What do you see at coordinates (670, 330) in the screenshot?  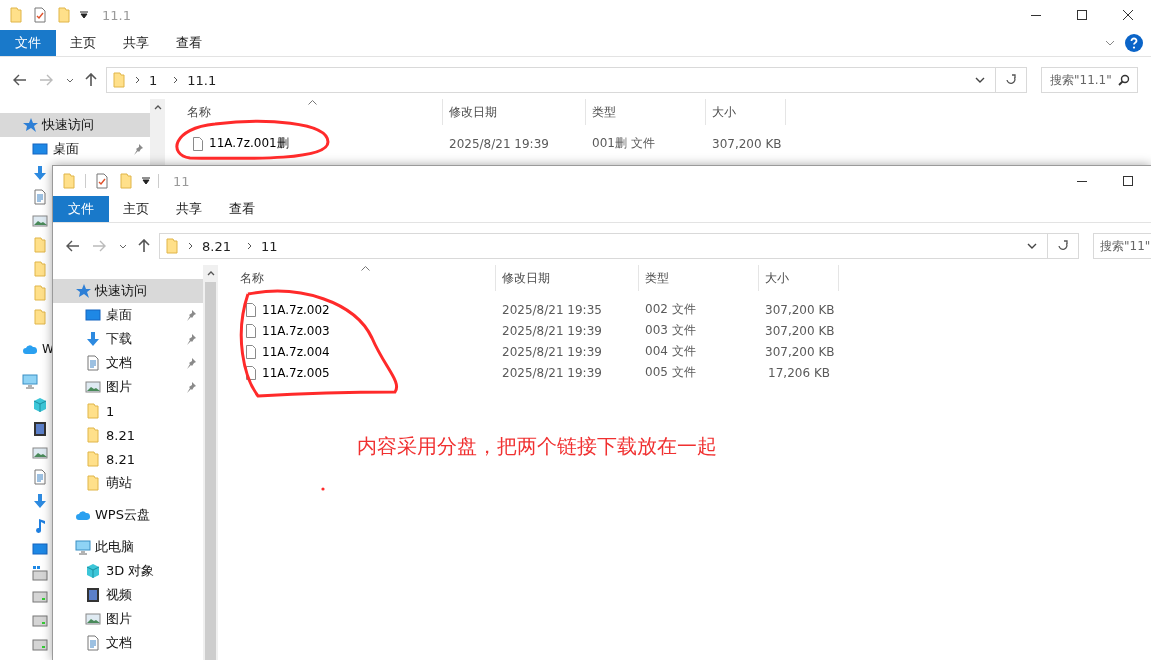 I see `file-type: 003 文件` at bounding box center [670, 330].